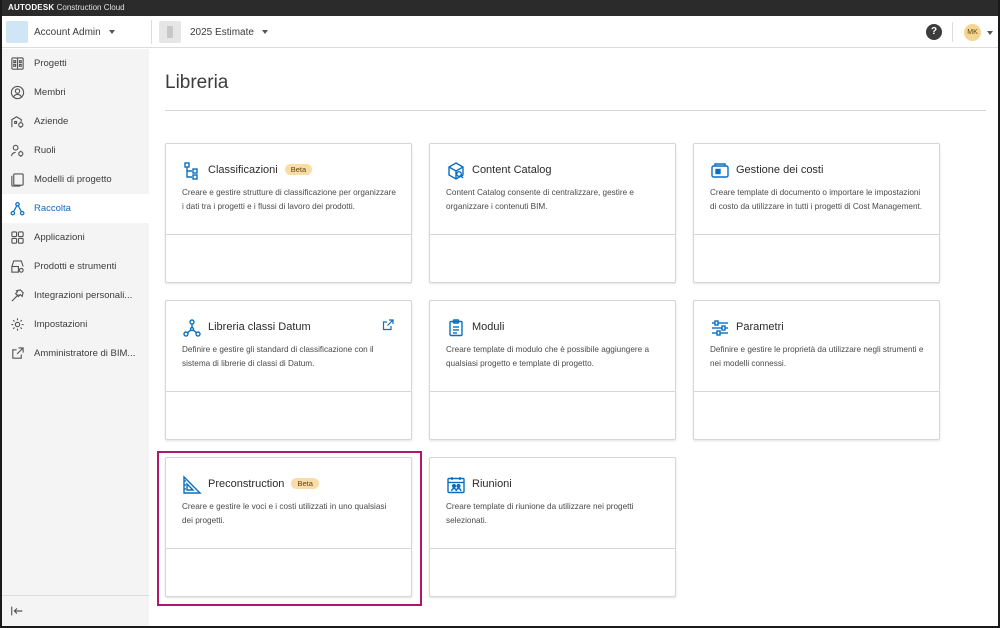 The image size is (1000, 628). What do you see at coordinates (51, 121) in the screenshot?
I see `sidebar-item-label: Aziende` at bounding box center [51, 121].